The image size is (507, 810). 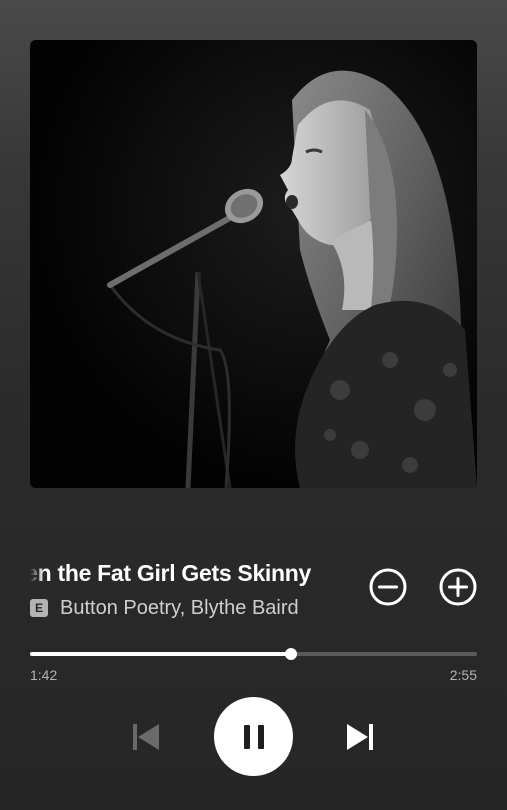 I want to click on artist-row: E Button Poetry, Blythe Baird, so click(x=186, y=608).